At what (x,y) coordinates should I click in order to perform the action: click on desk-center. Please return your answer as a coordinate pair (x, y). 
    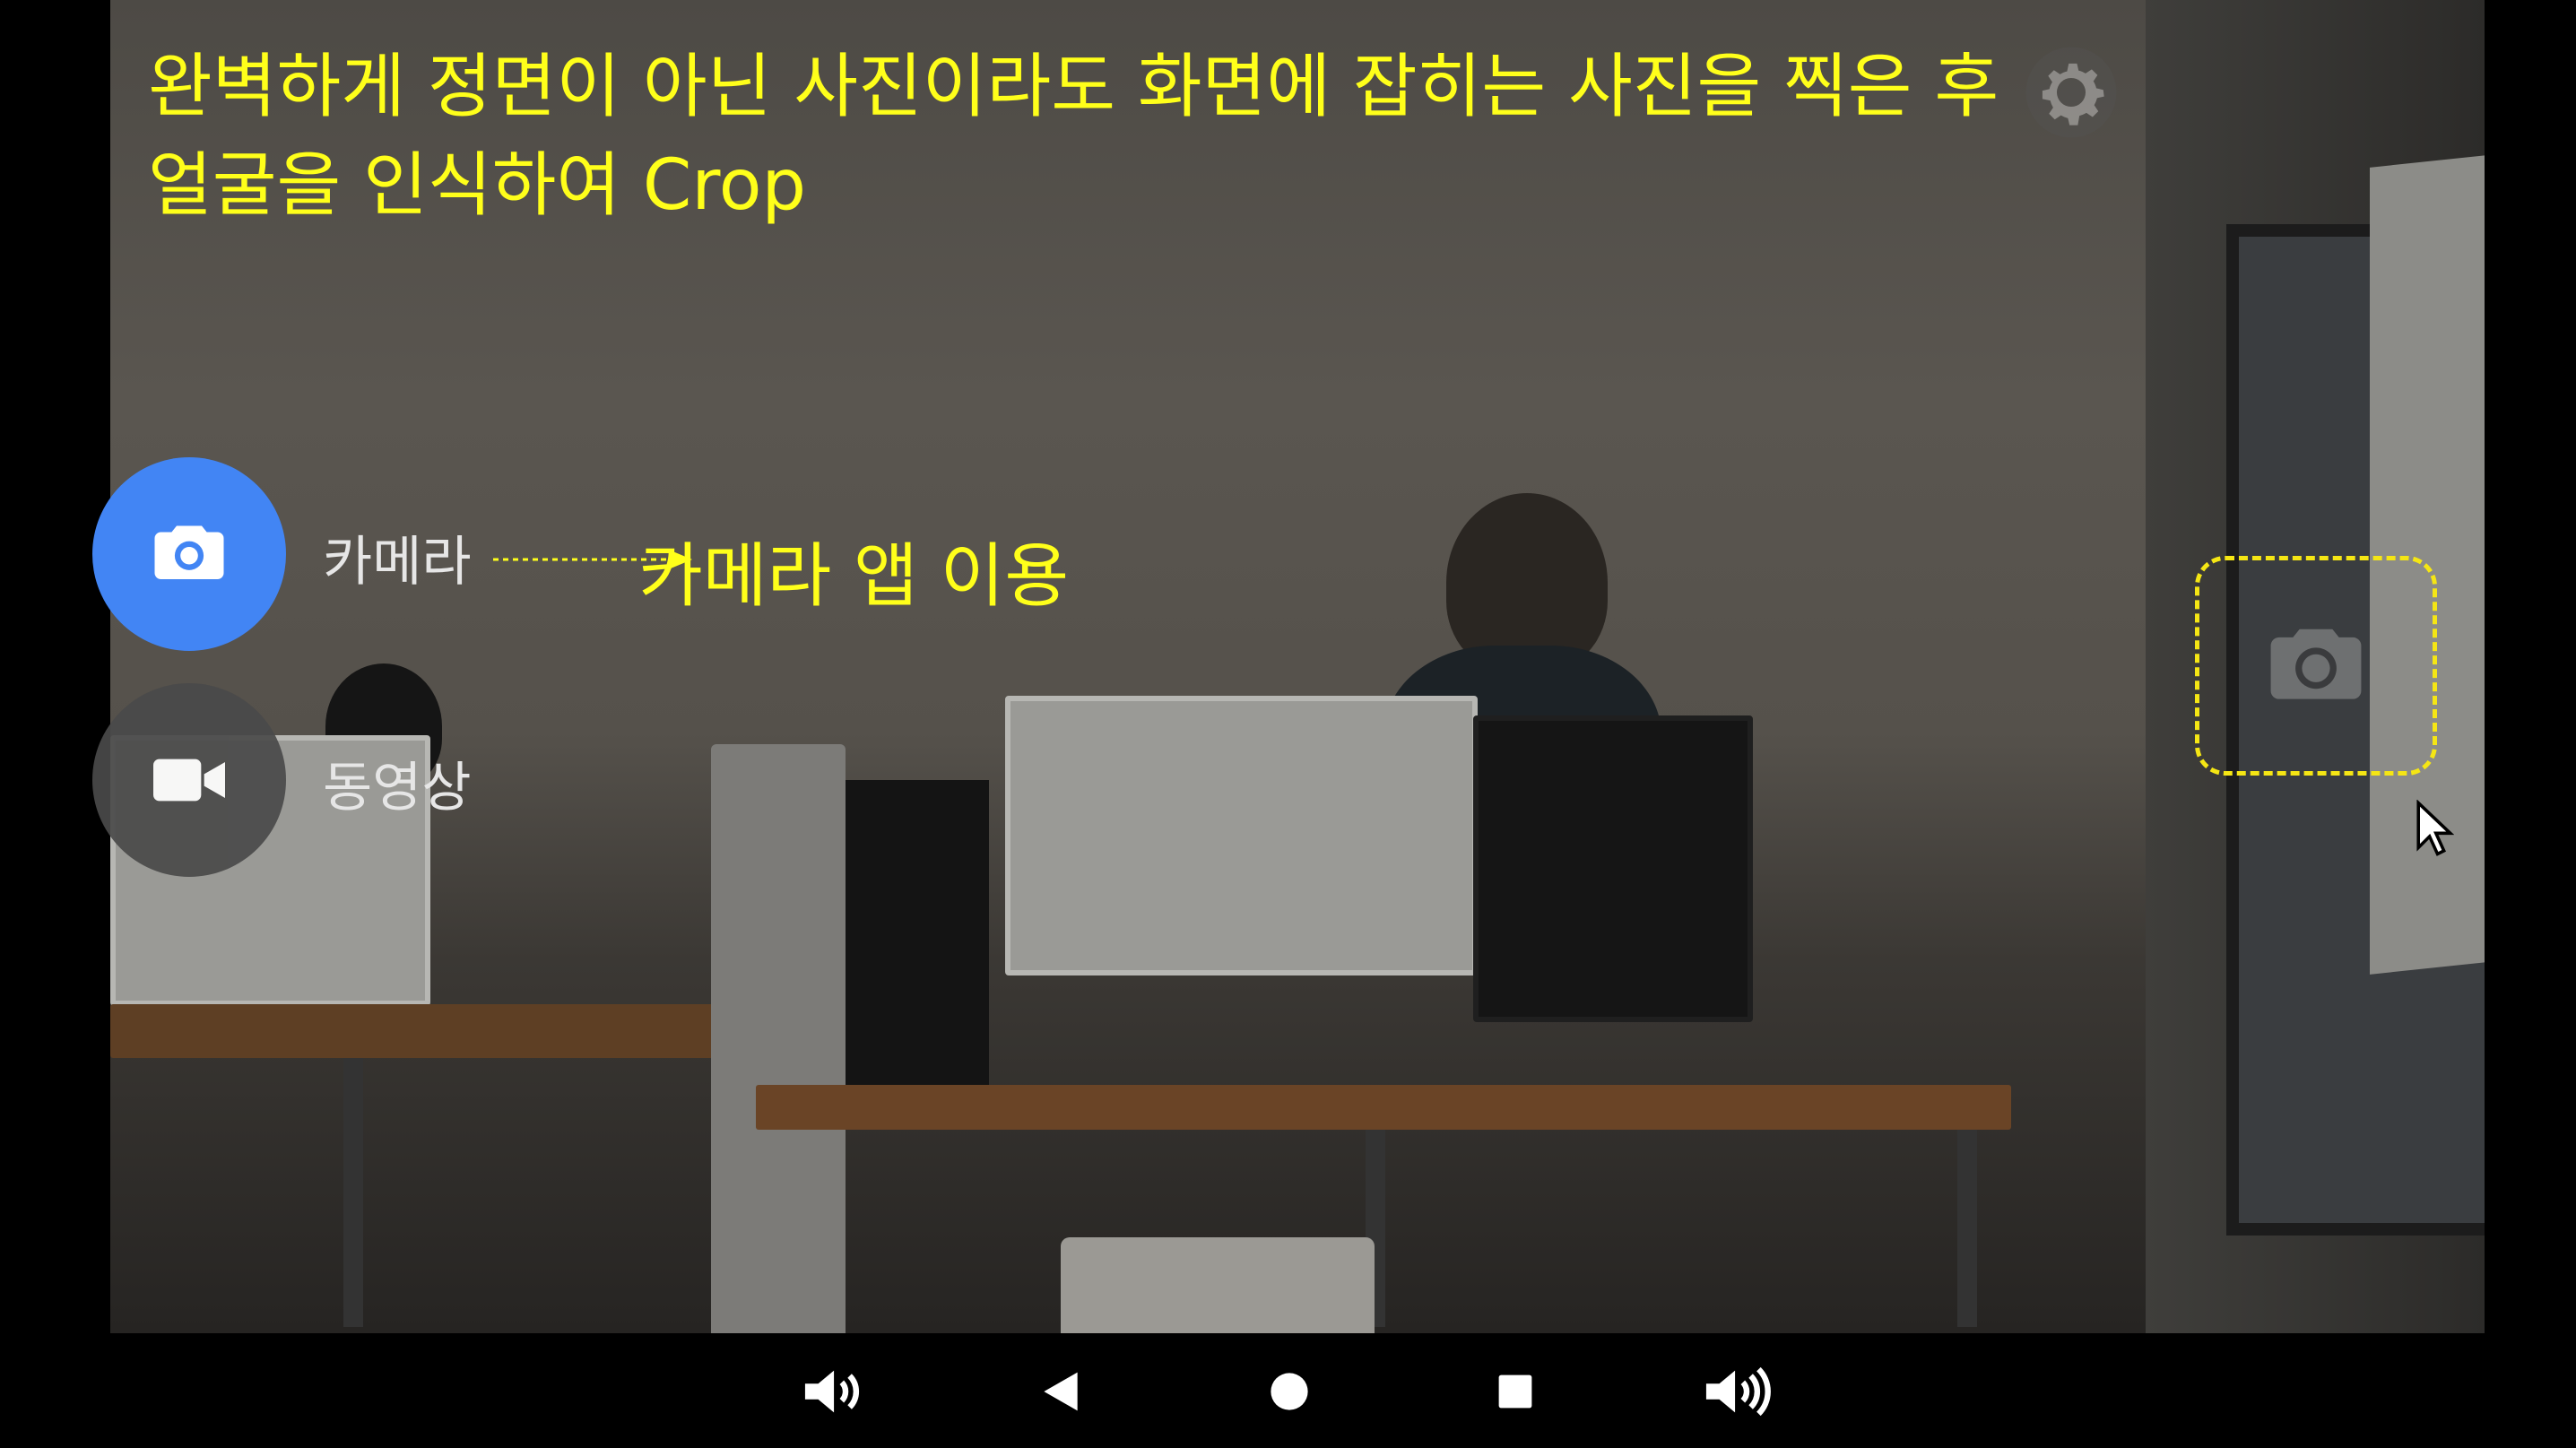
    Looking at the image, I should click on (1383, 1108).